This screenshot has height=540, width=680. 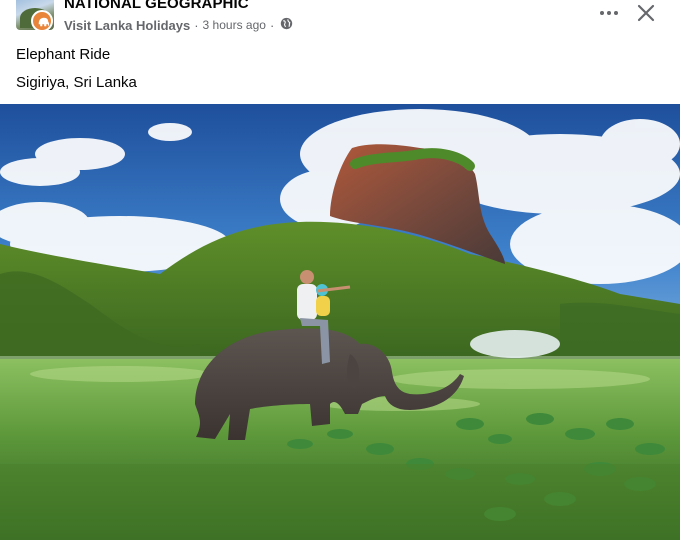 I want to click on post-meta: Visit Lanka Holidays · 3 hours ago ·, so click(x=178, y=25).